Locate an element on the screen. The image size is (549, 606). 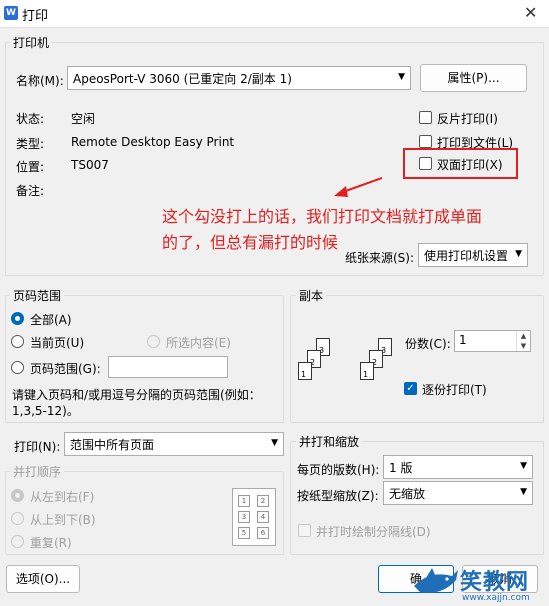
zoom-title: 并打和缩放 is located at coordinates (329, 441).